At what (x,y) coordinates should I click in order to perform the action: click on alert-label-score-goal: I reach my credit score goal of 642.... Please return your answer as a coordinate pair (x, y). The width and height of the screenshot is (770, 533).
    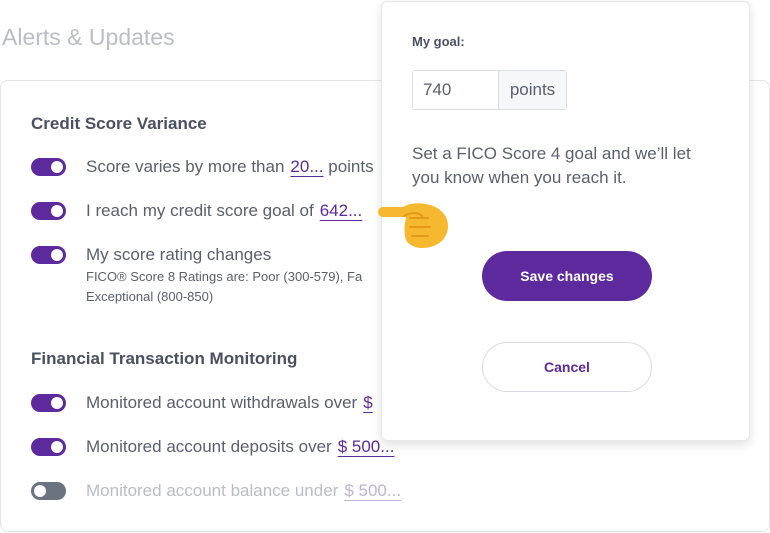
    Looking at the image, I should click on (224, 211).